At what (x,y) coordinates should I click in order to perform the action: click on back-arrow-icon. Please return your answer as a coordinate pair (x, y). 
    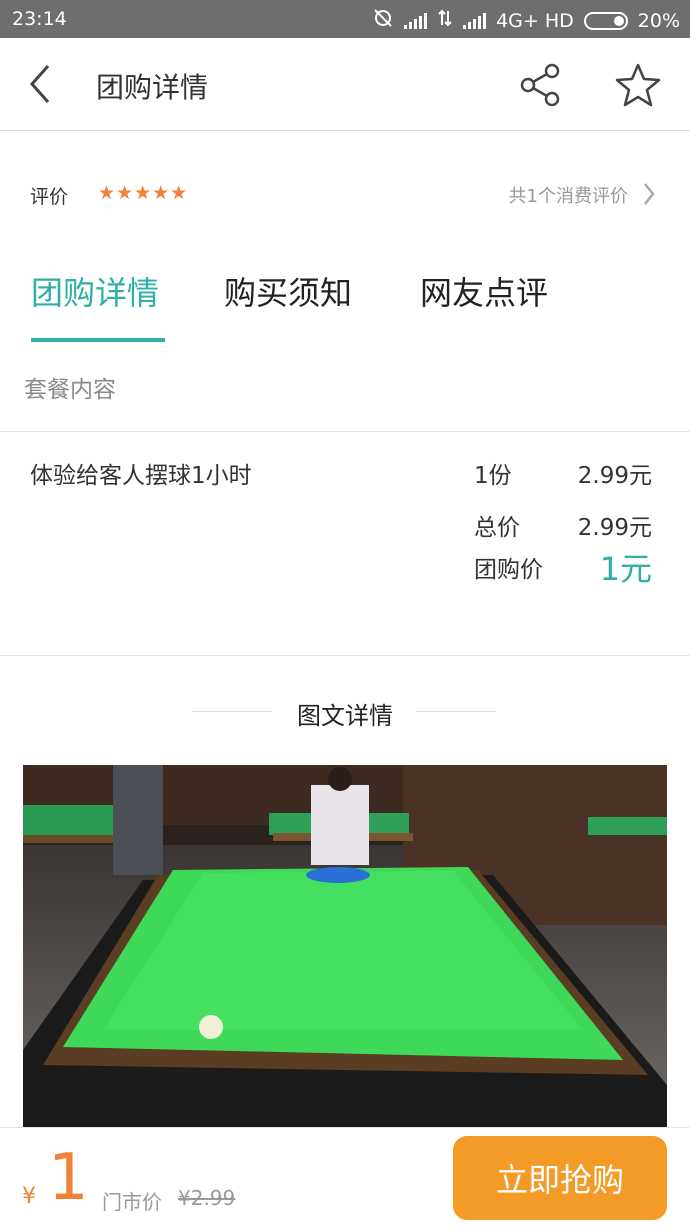
    Looking at the image, I should click on (42, 84).